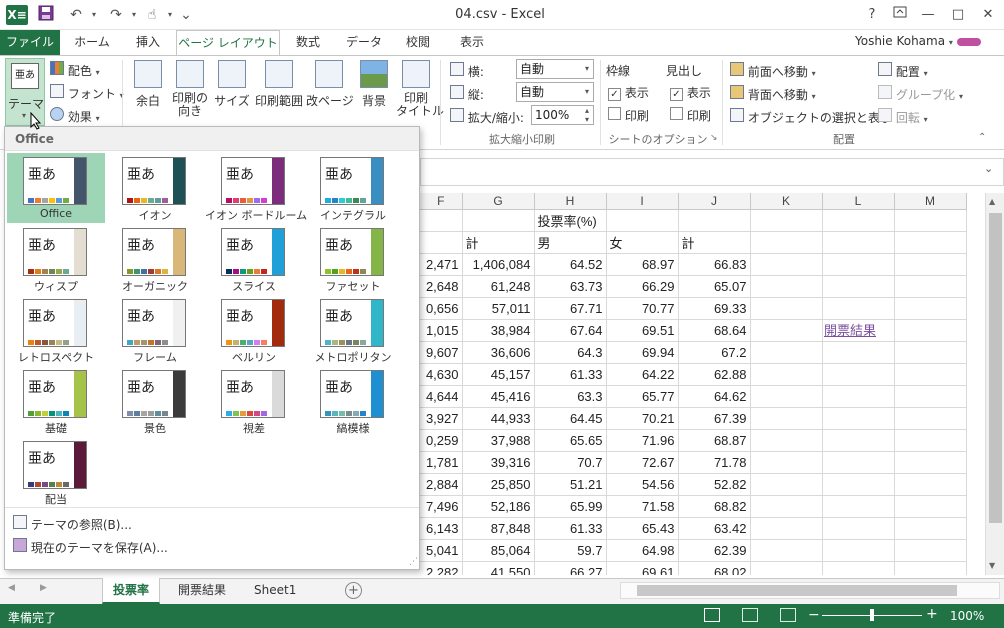  What do you see at coordinates (498, 440) in the screenshot?
I see `table-cell: 37,988` at bounding box center [498, 440].